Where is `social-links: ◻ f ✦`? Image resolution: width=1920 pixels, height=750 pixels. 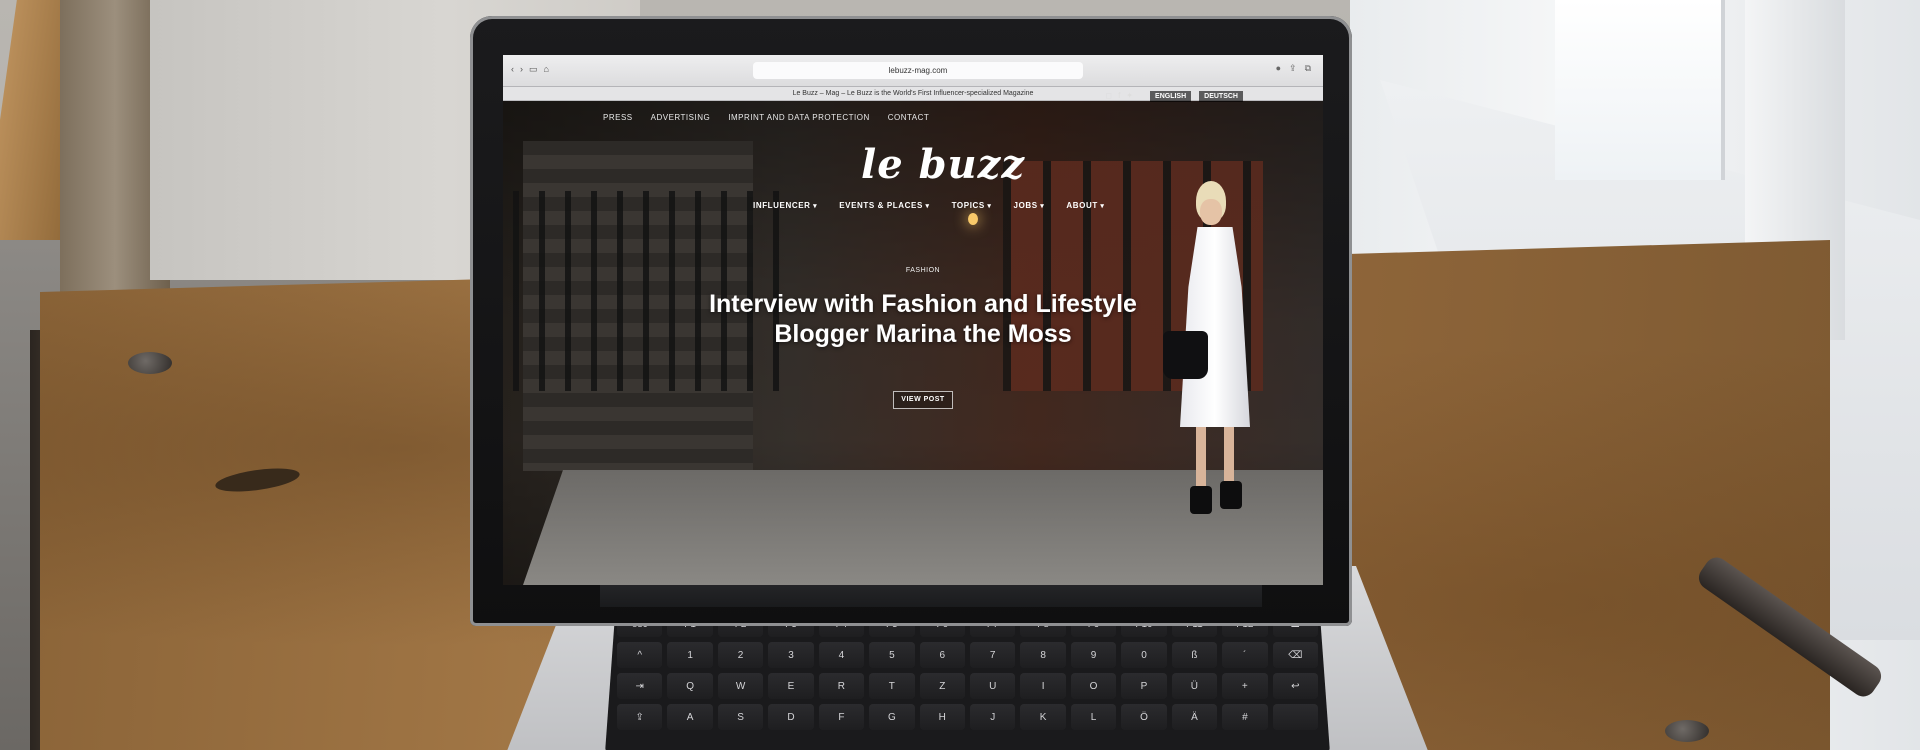
social-links: ◻ f ✦ is located at coordinates (1119, 95).